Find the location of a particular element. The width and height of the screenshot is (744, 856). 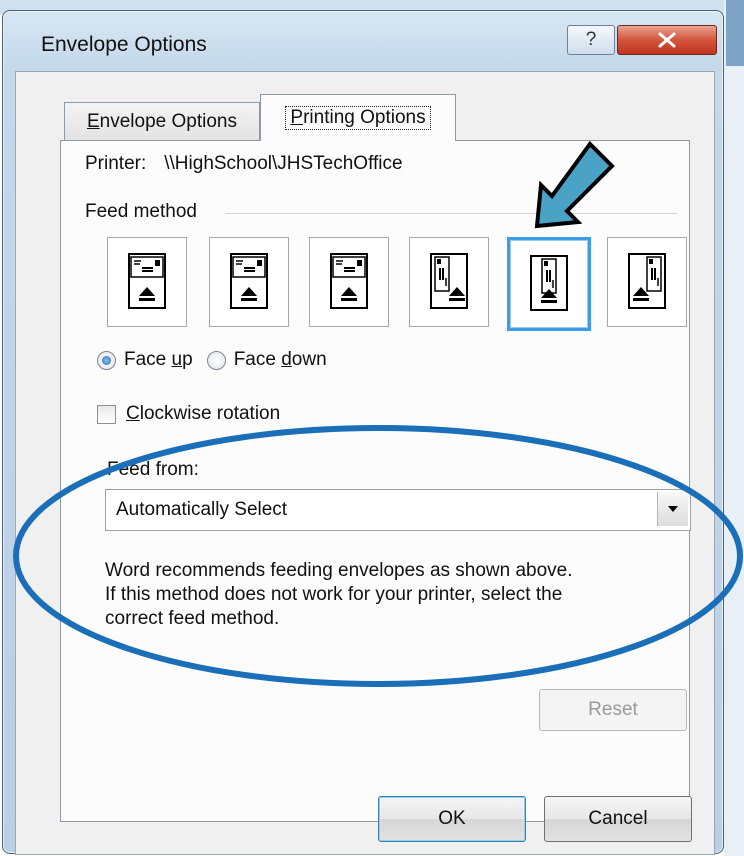

printer-row: Printer: \\HighSchool\JHSTechOffice is located at coordinates (244, 164).